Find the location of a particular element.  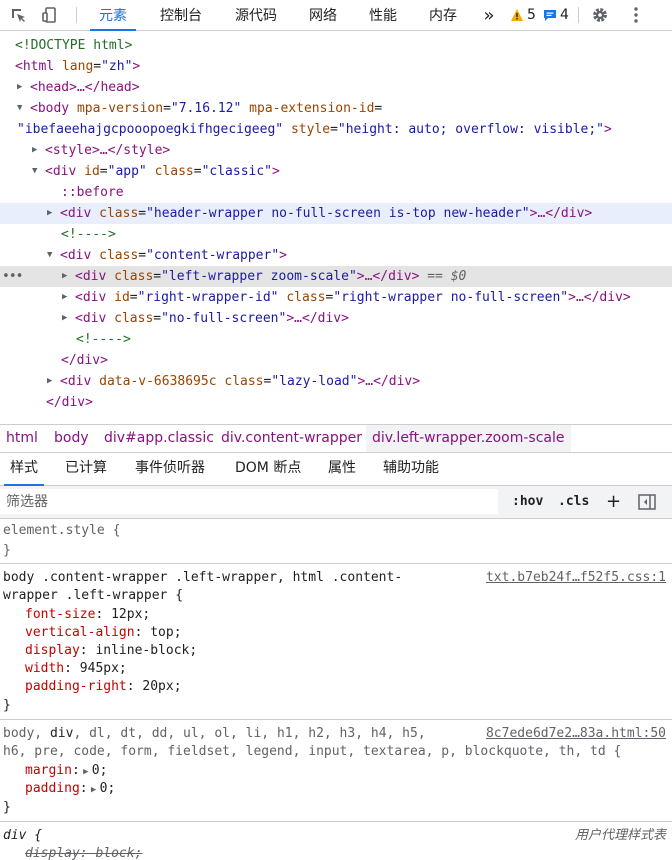

tab-styles: 样式 is located at coordinates (24, 469).